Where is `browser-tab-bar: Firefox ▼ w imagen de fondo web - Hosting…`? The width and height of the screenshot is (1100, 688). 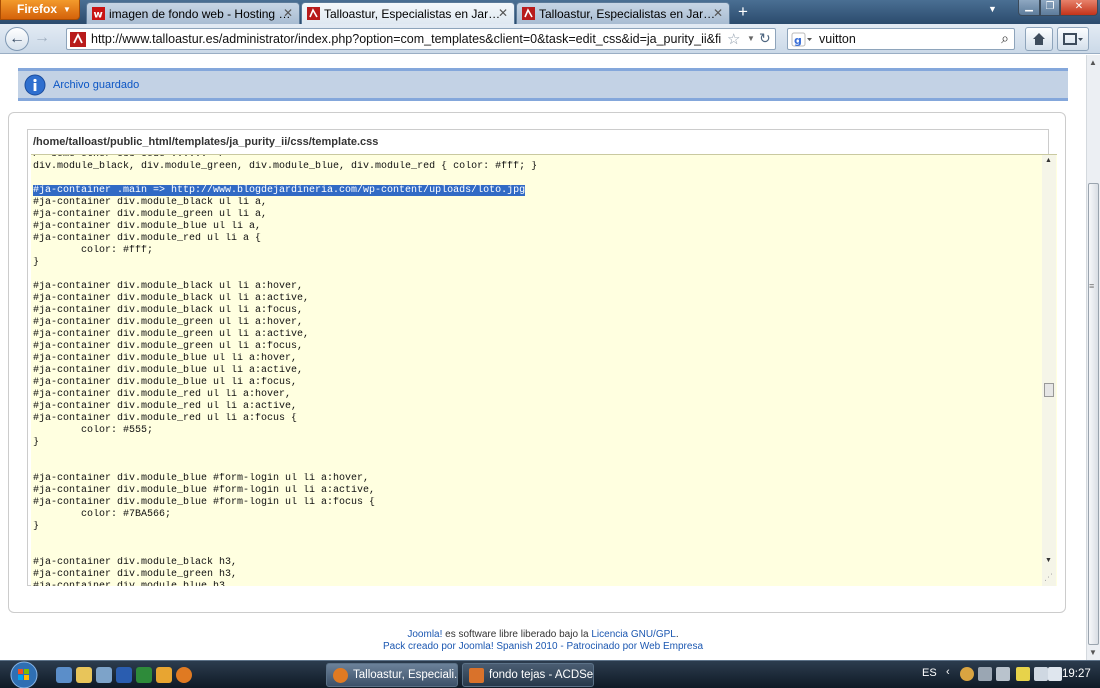
browser-tab-bar: Firefox ▼ w imagen de fondo web - Hosting… is located at coordinates (550, 12).